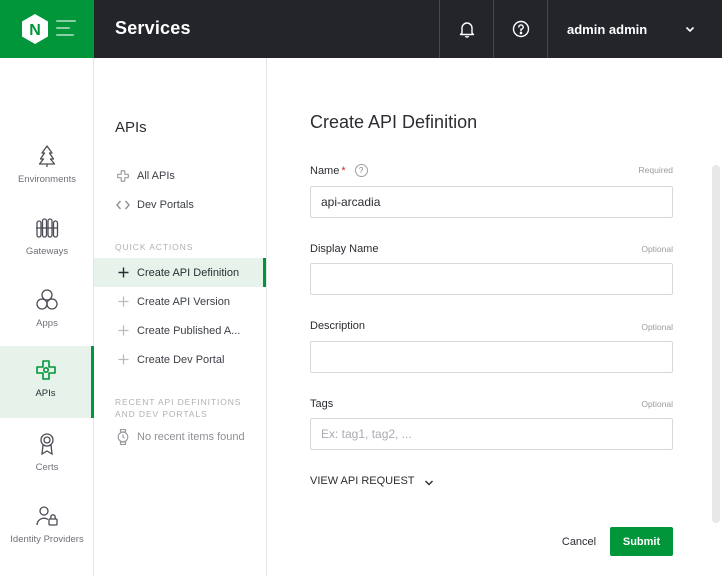 The width and height of the screenshot is (722, 576). I want to click on view-api-request-toggle: VIEW API REQUEST, so click(372, 481).